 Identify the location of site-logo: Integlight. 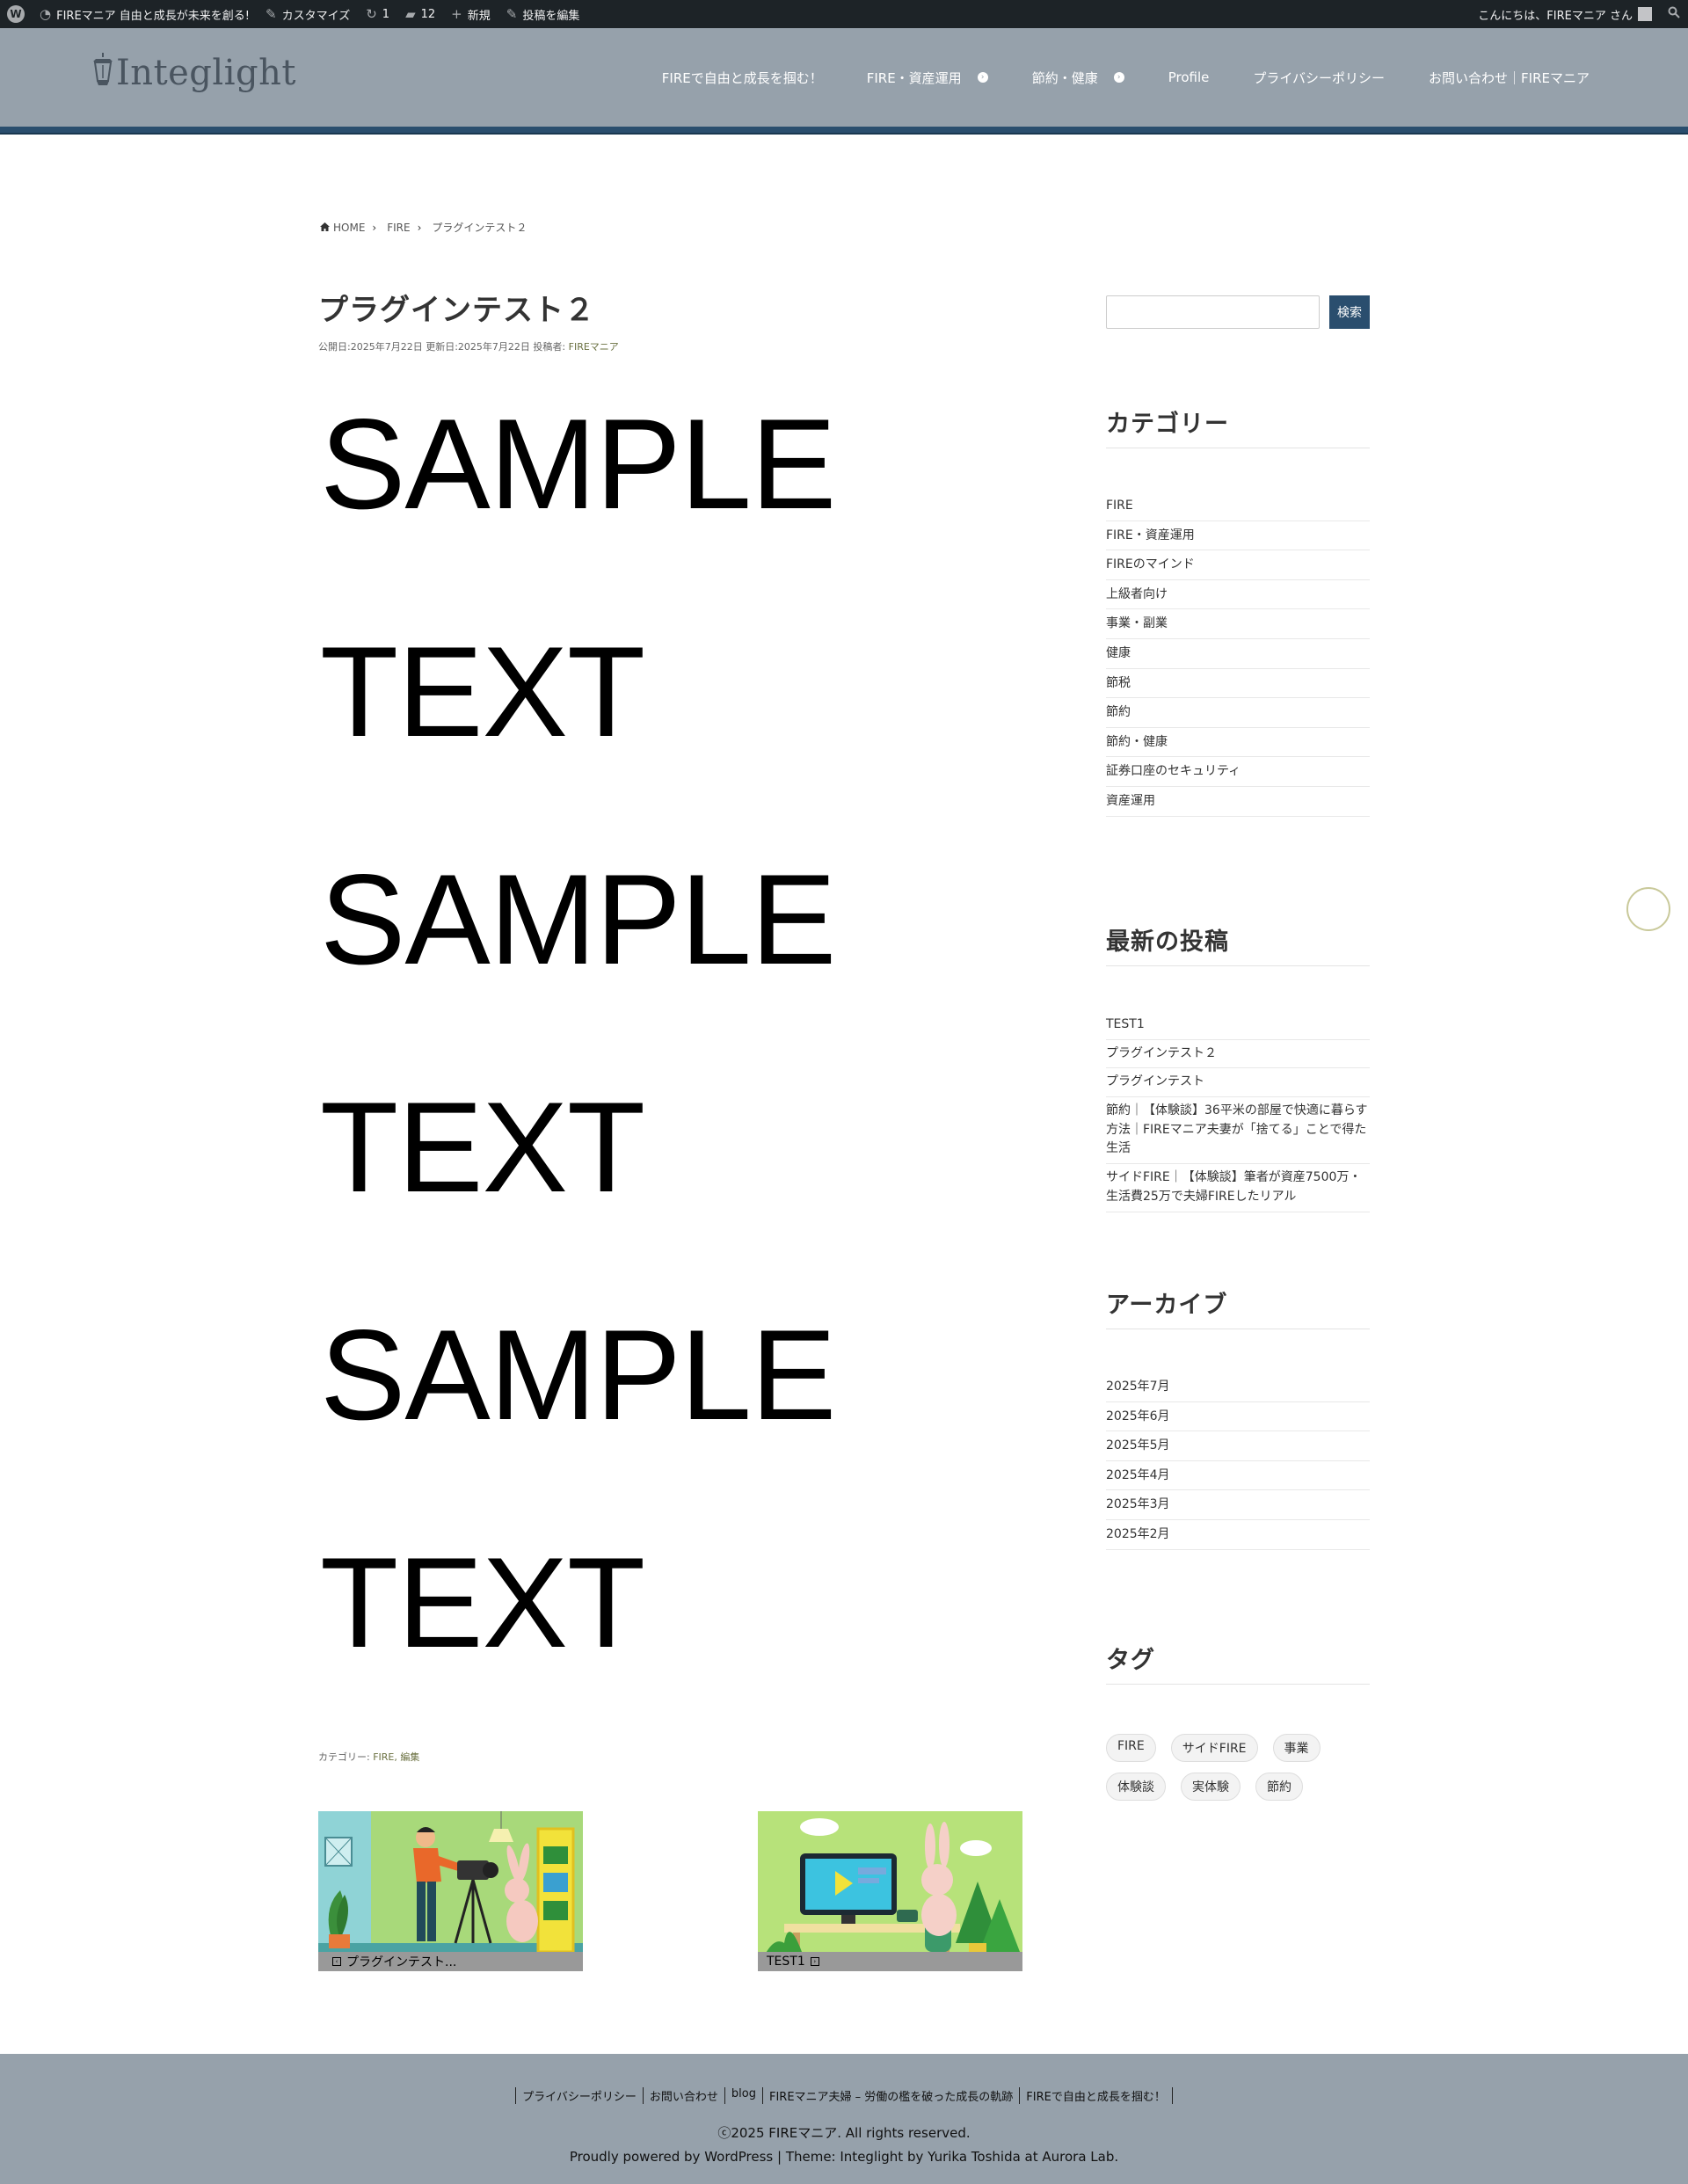
(193, 73).